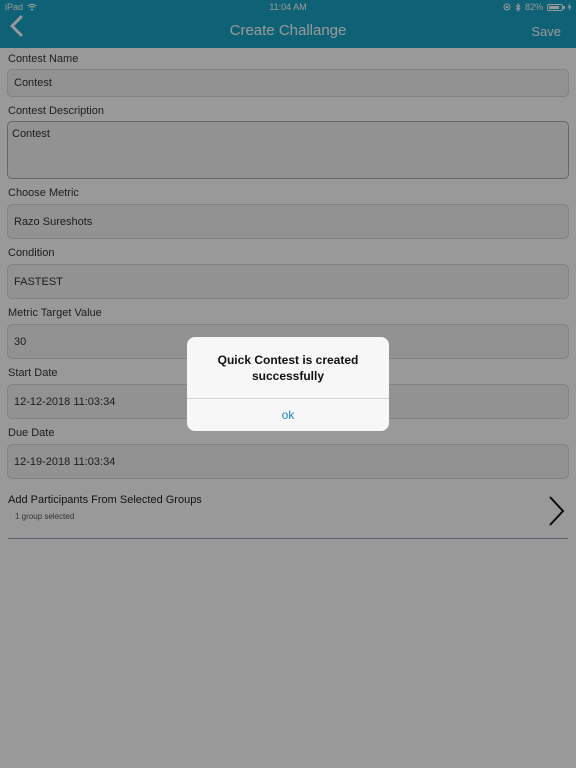 Image resolution: width=576 pixels, height=768 pixels. What do you see at coordinates (288, 384) in the screenshot?
I see `success-alert: Quick Contest is created successfully ok` at bounding box center [288, 384].